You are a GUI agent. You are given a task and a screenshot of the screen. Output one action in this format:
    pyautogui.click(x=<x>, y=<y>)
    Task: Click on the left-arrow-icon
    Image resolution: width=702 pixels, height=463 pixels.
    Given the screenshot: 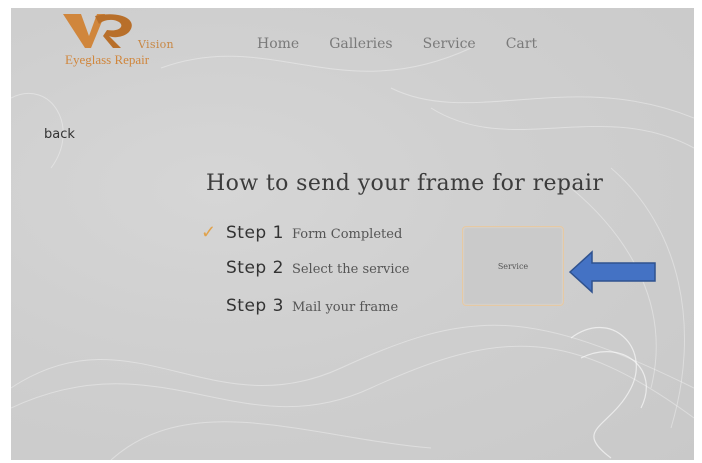 What is the action you would take?
    pyautogui.click(x=612, y=272)
    